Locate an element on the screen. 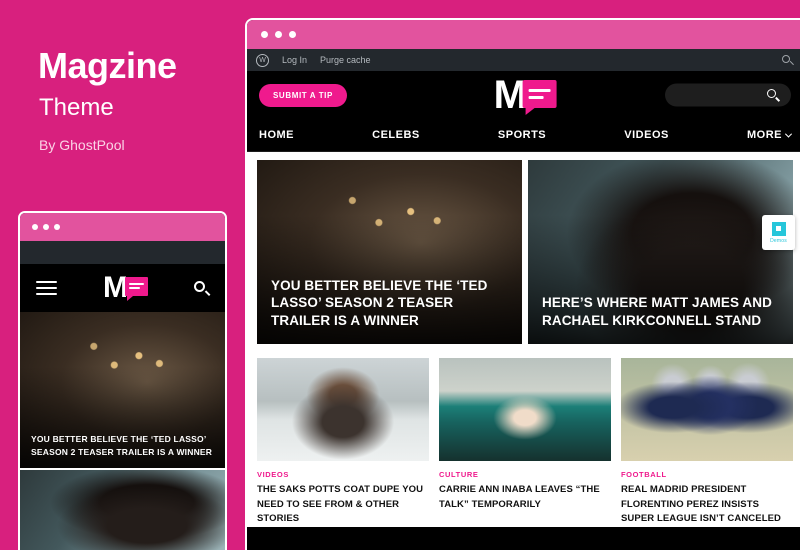 This screenshot has width=800, height=550. demos-badge: Demos is located at coordinates (778, 232).